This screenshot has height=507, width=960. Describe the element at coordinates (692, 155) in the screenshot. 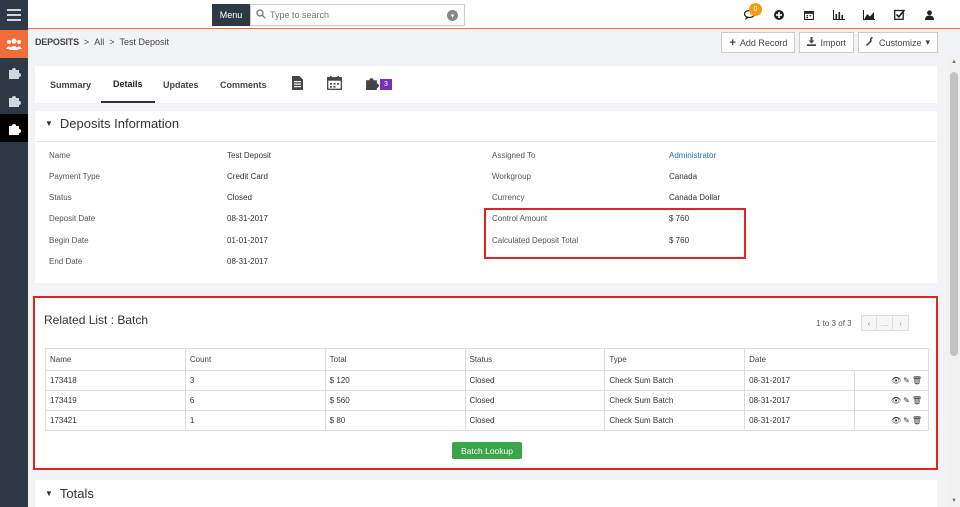

I see `field-value-assigned-to: Administrator` at that location.